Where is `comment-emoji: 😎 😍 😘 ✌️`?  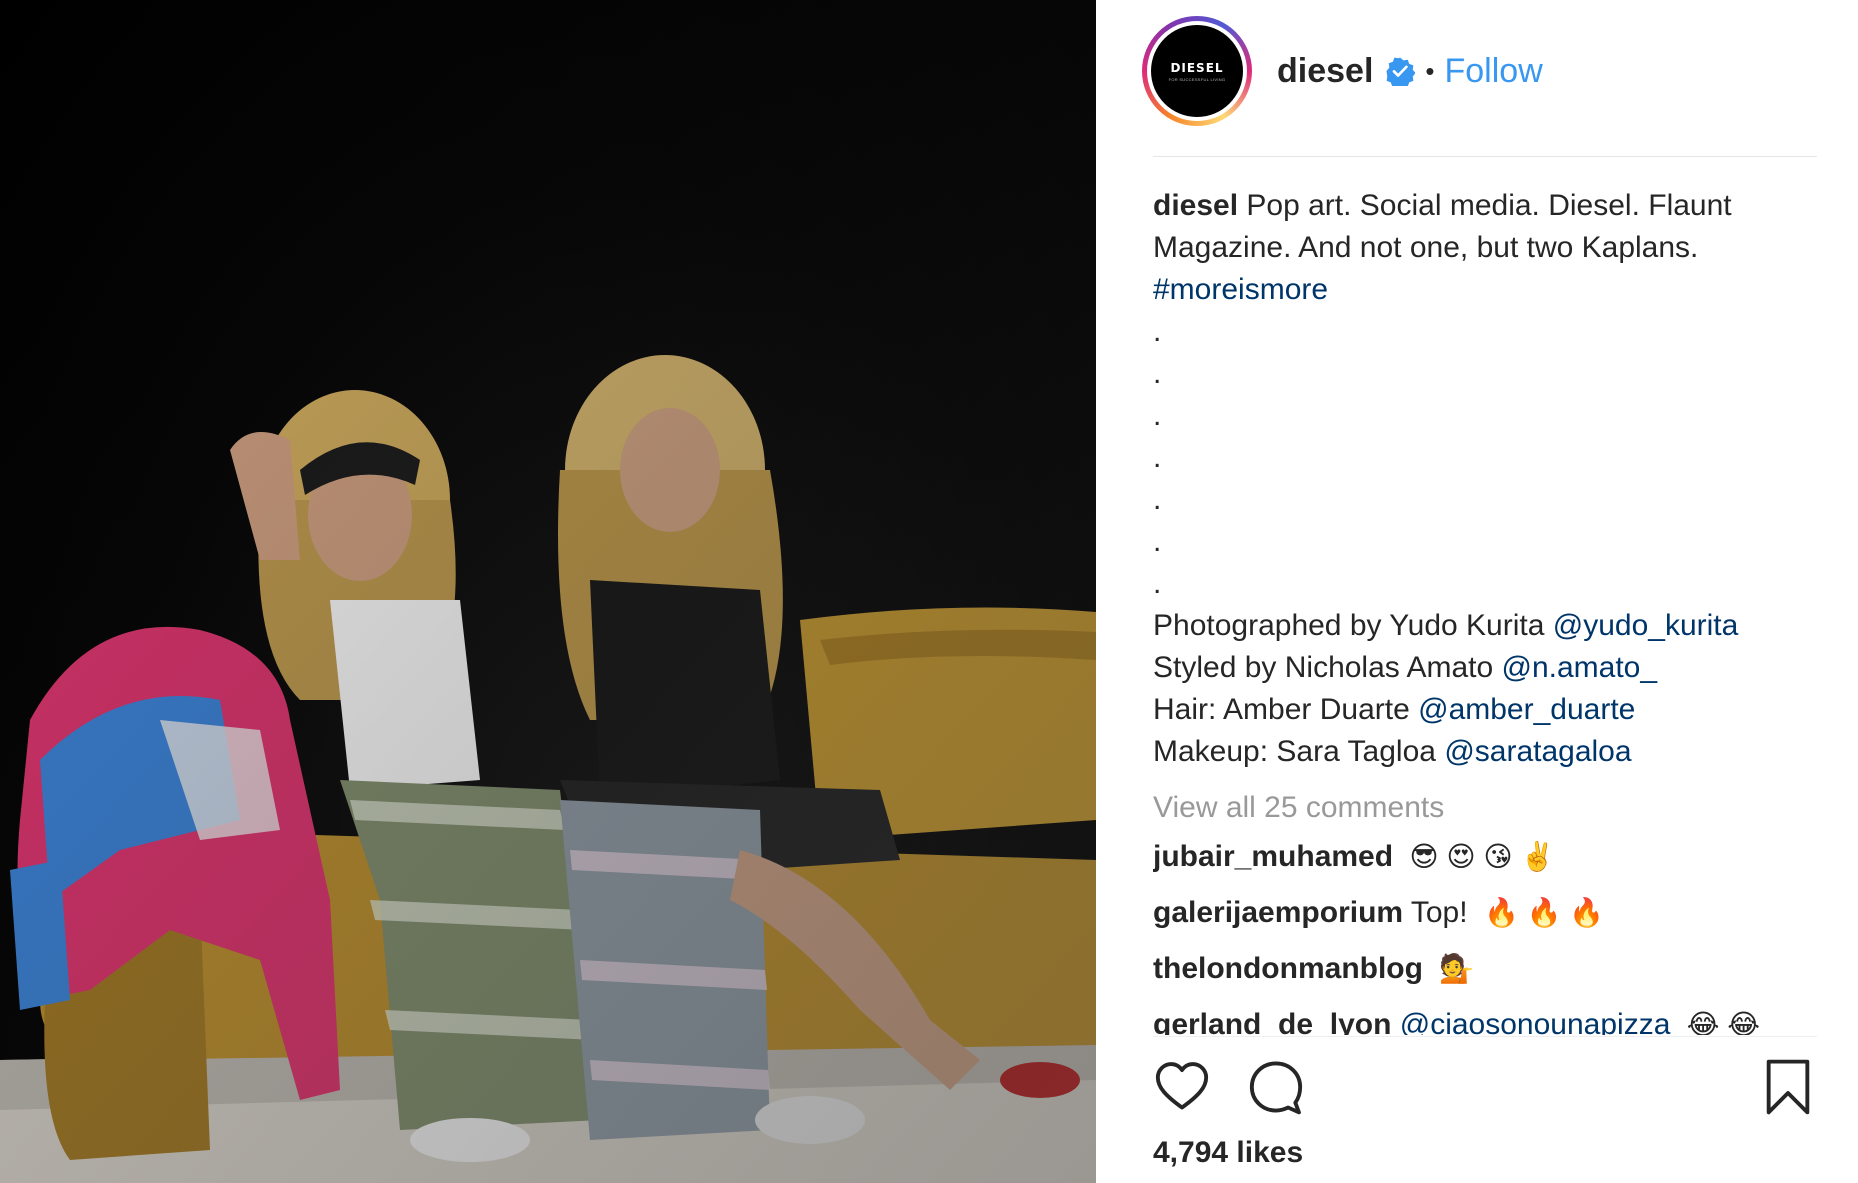
comment-emoji: 😎 😍 😘 ✌️ is located at coordinates (1482, 856).